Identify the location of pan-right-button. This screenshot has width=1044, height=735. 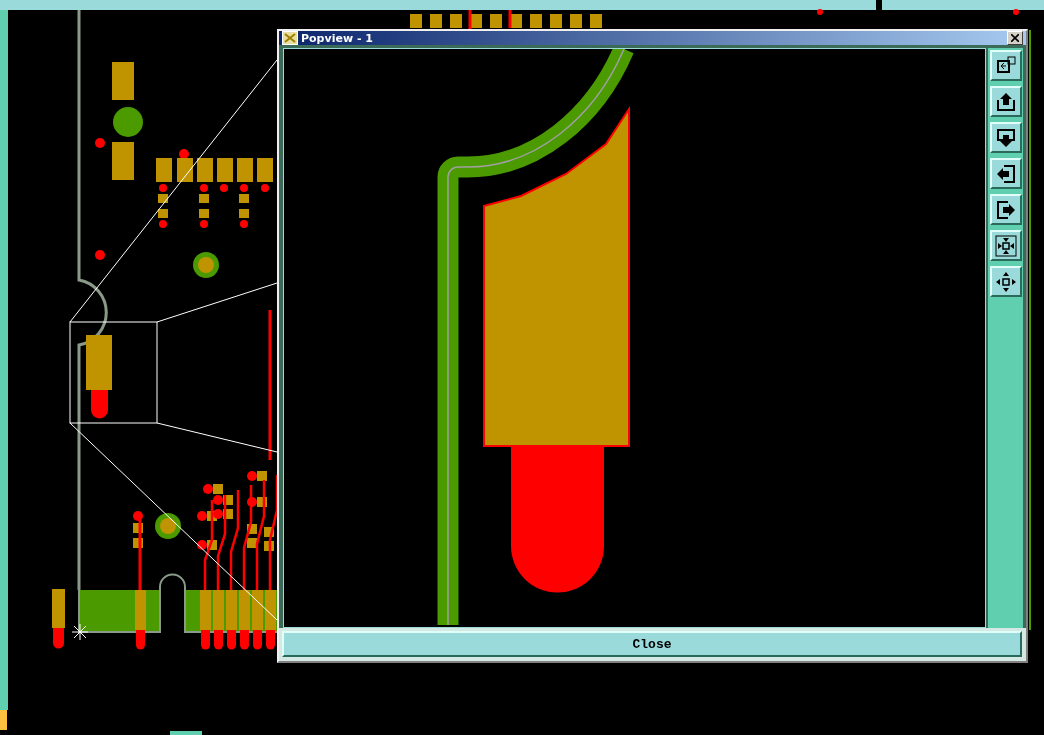
(1005, 209).